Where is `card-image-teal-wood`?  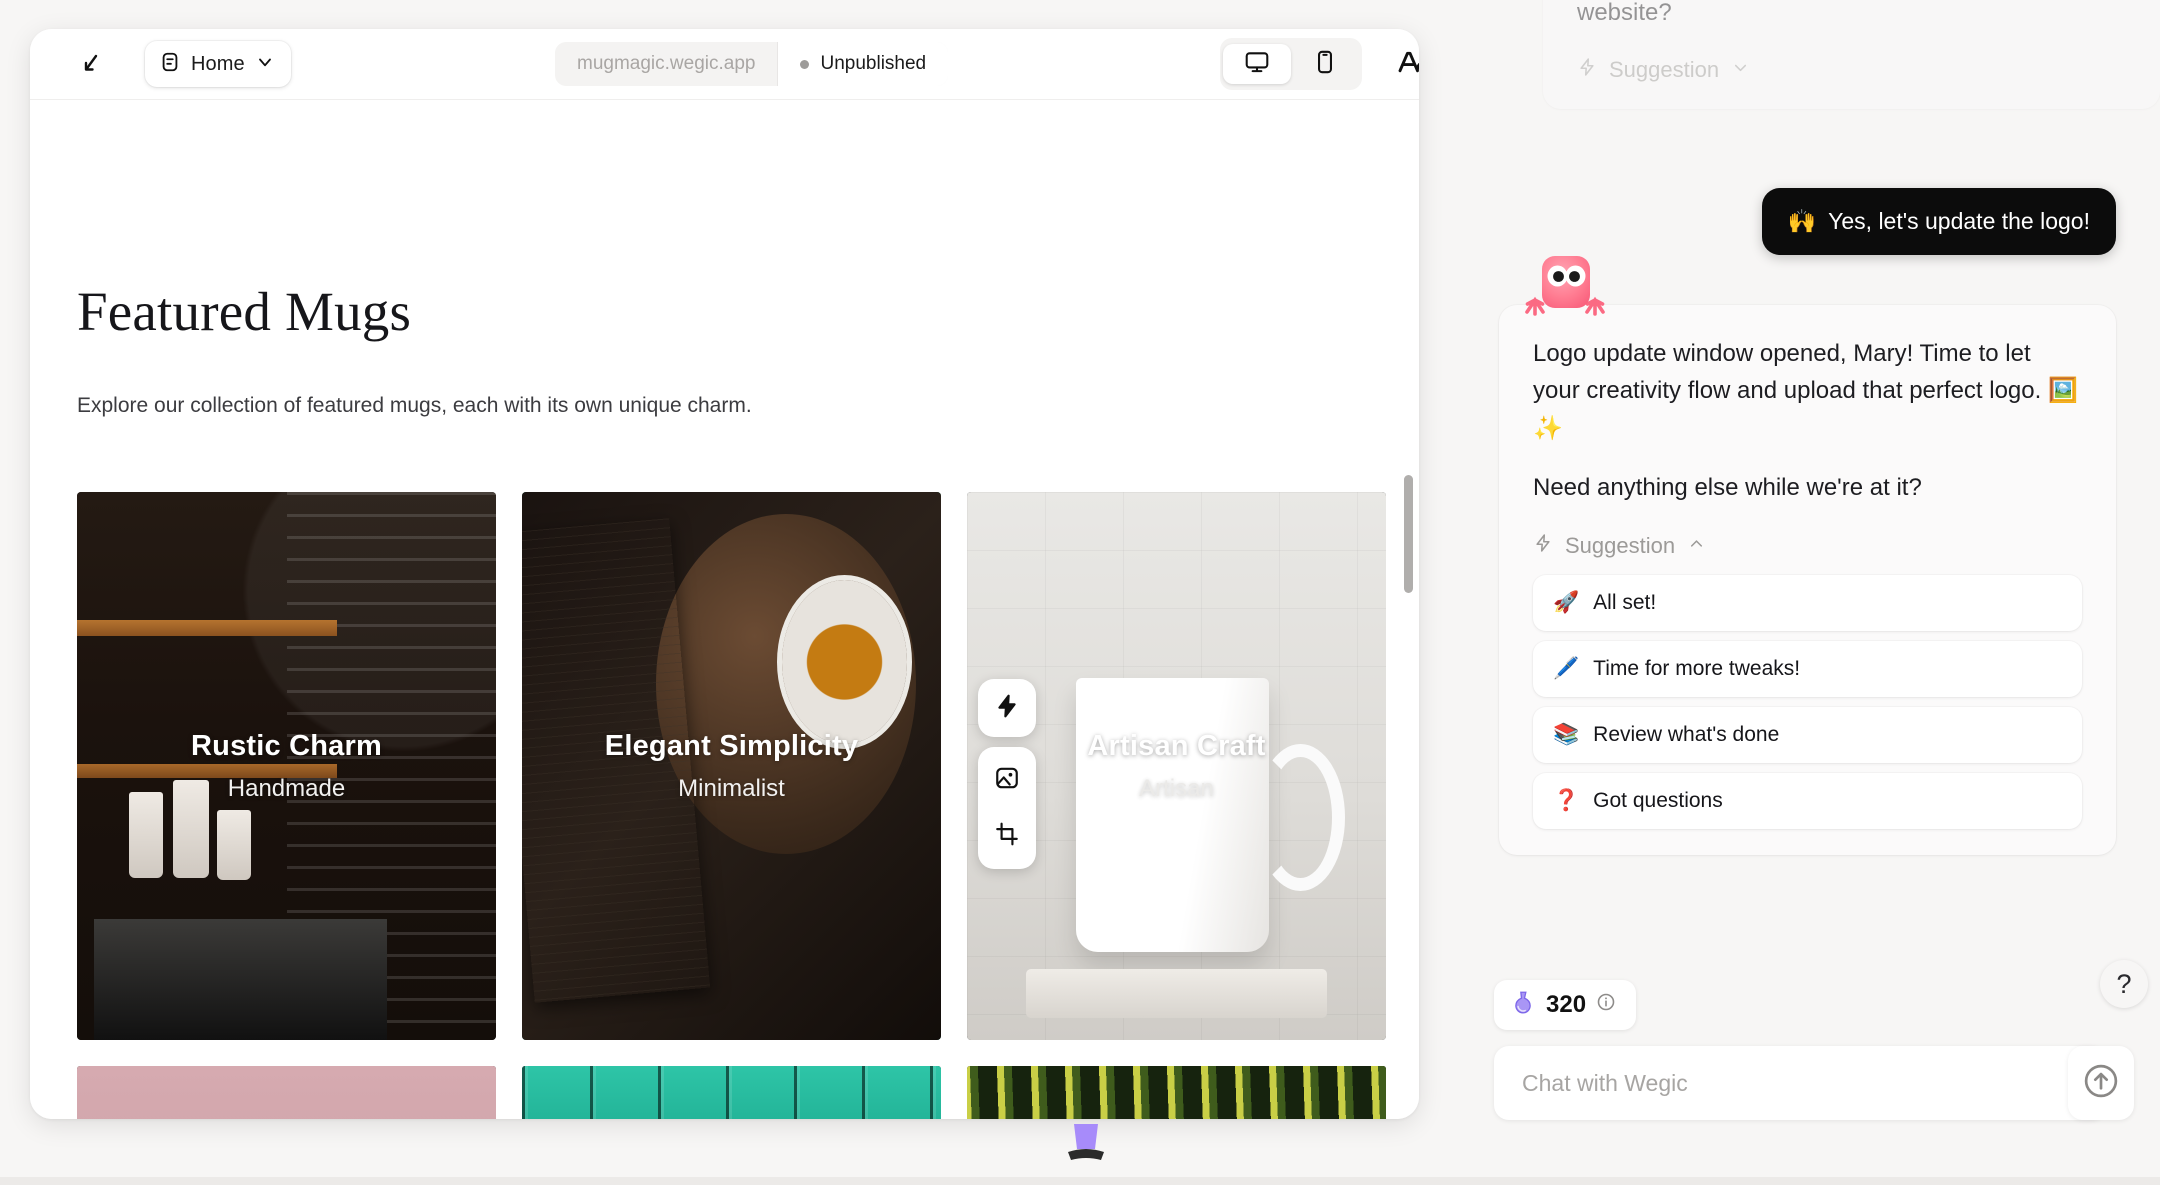 card-image-teal-wood is located at coordinates (731, 1092).